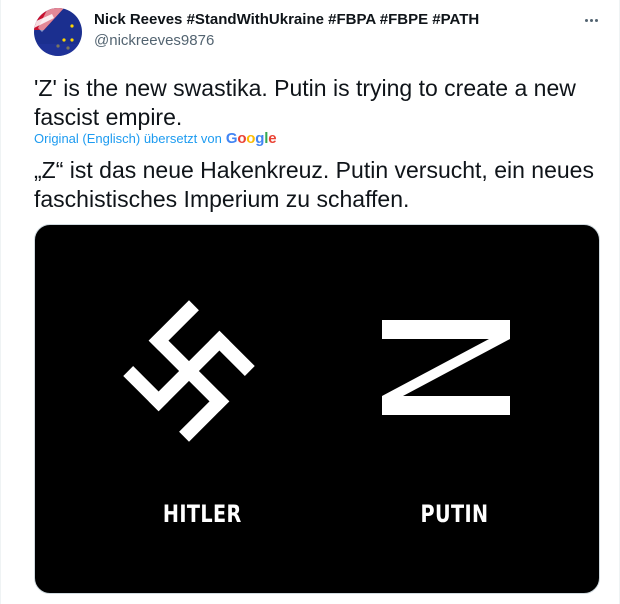  Describe the element at coordinates (189, 371) in the screenshot. I see `swastika-symbol` at that location.